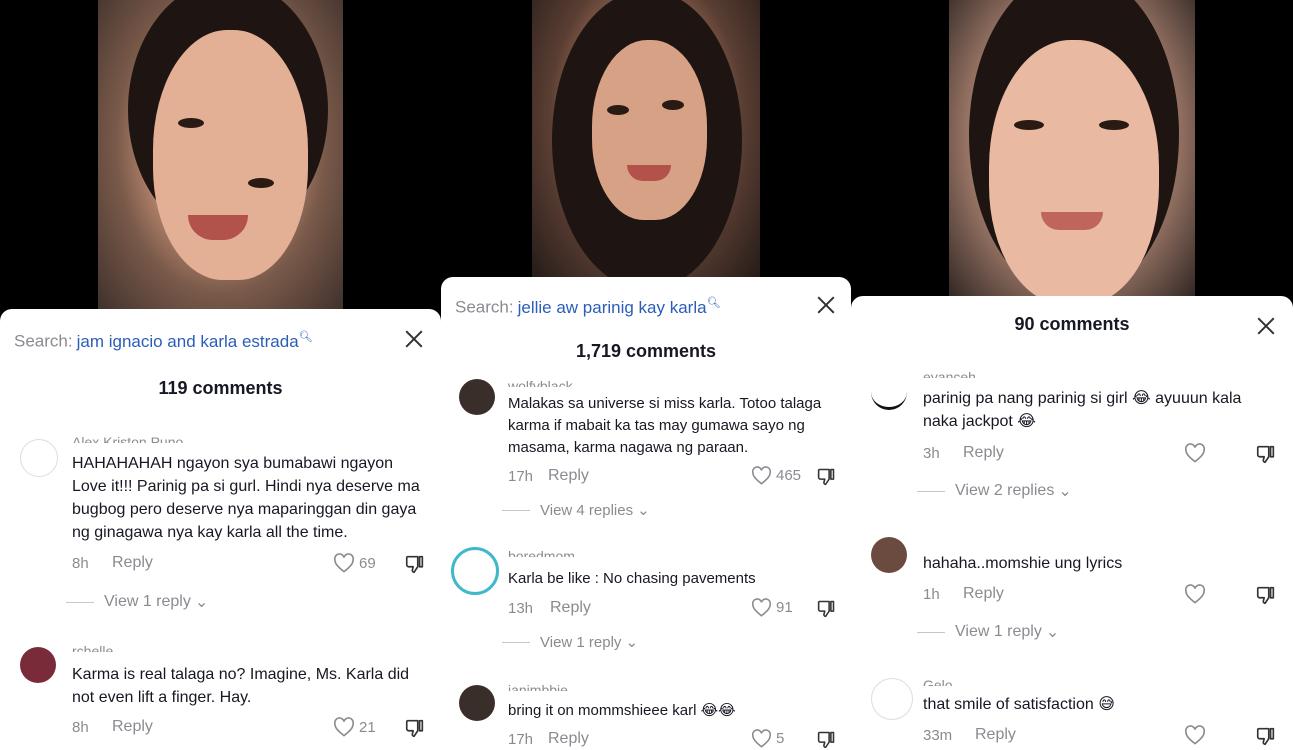 Image resolution: width=1293 pixels, height=750 pixels. Describe the element at coordinates (643, 510) in the screenshot. I see `chevron-down-icon: ⌄` at that location.